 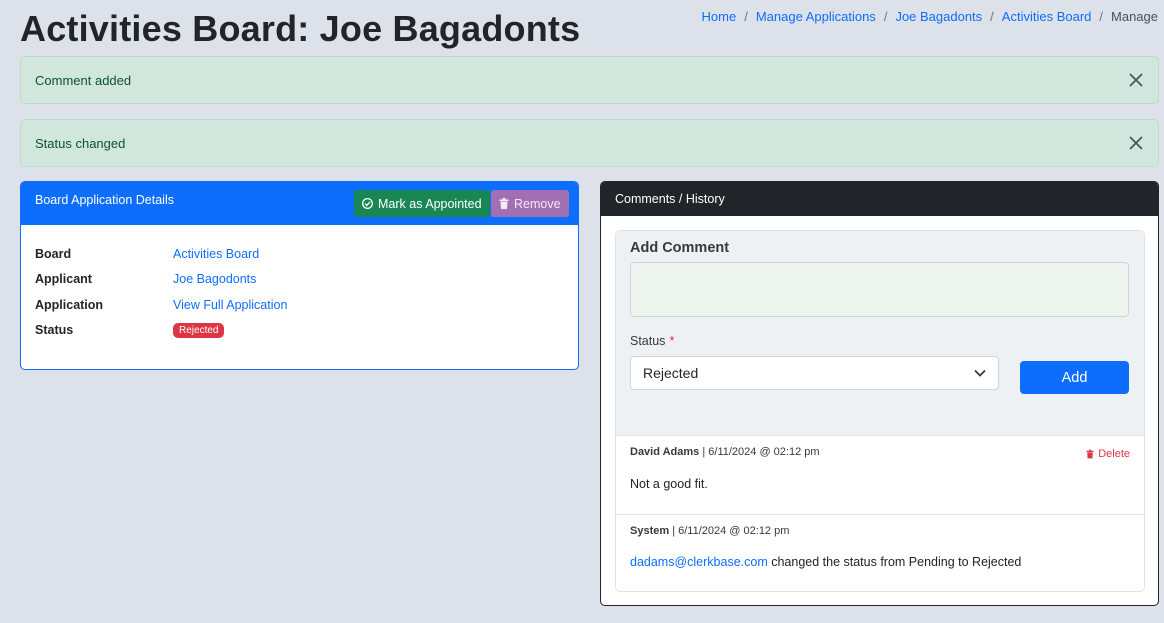 What do you see at coordinates (648, 341) in the screenshot?
I see `status-label-text: Status` at bounding box center [648, 341].